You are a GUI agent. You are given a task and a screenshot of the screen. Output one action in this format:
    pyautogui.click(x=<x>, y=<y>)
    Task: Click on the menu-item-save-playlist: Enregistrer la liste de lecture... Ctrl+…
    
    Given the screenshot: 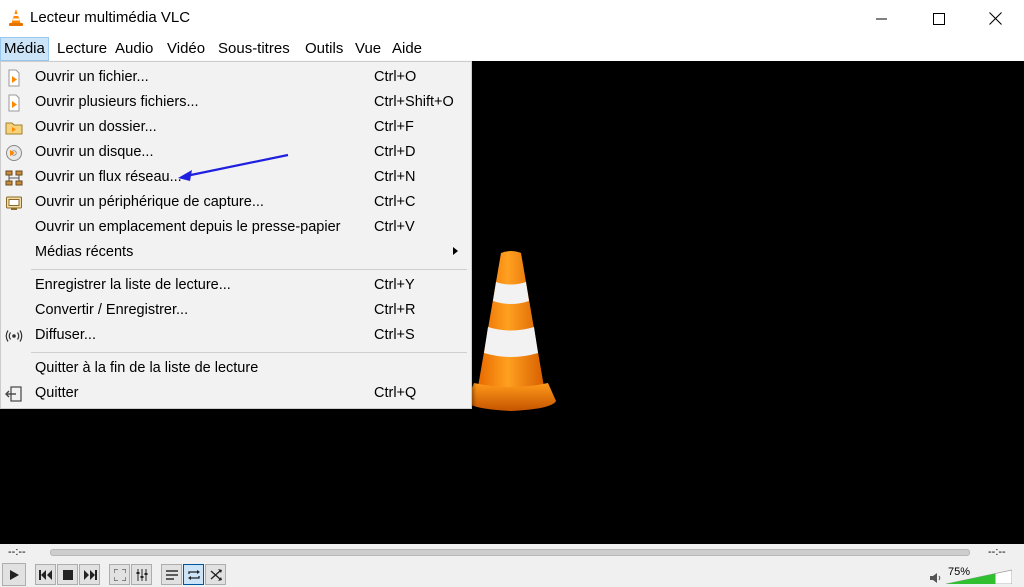 What is the action you would take?
    pyautogui.click(x=236, y=285)
    